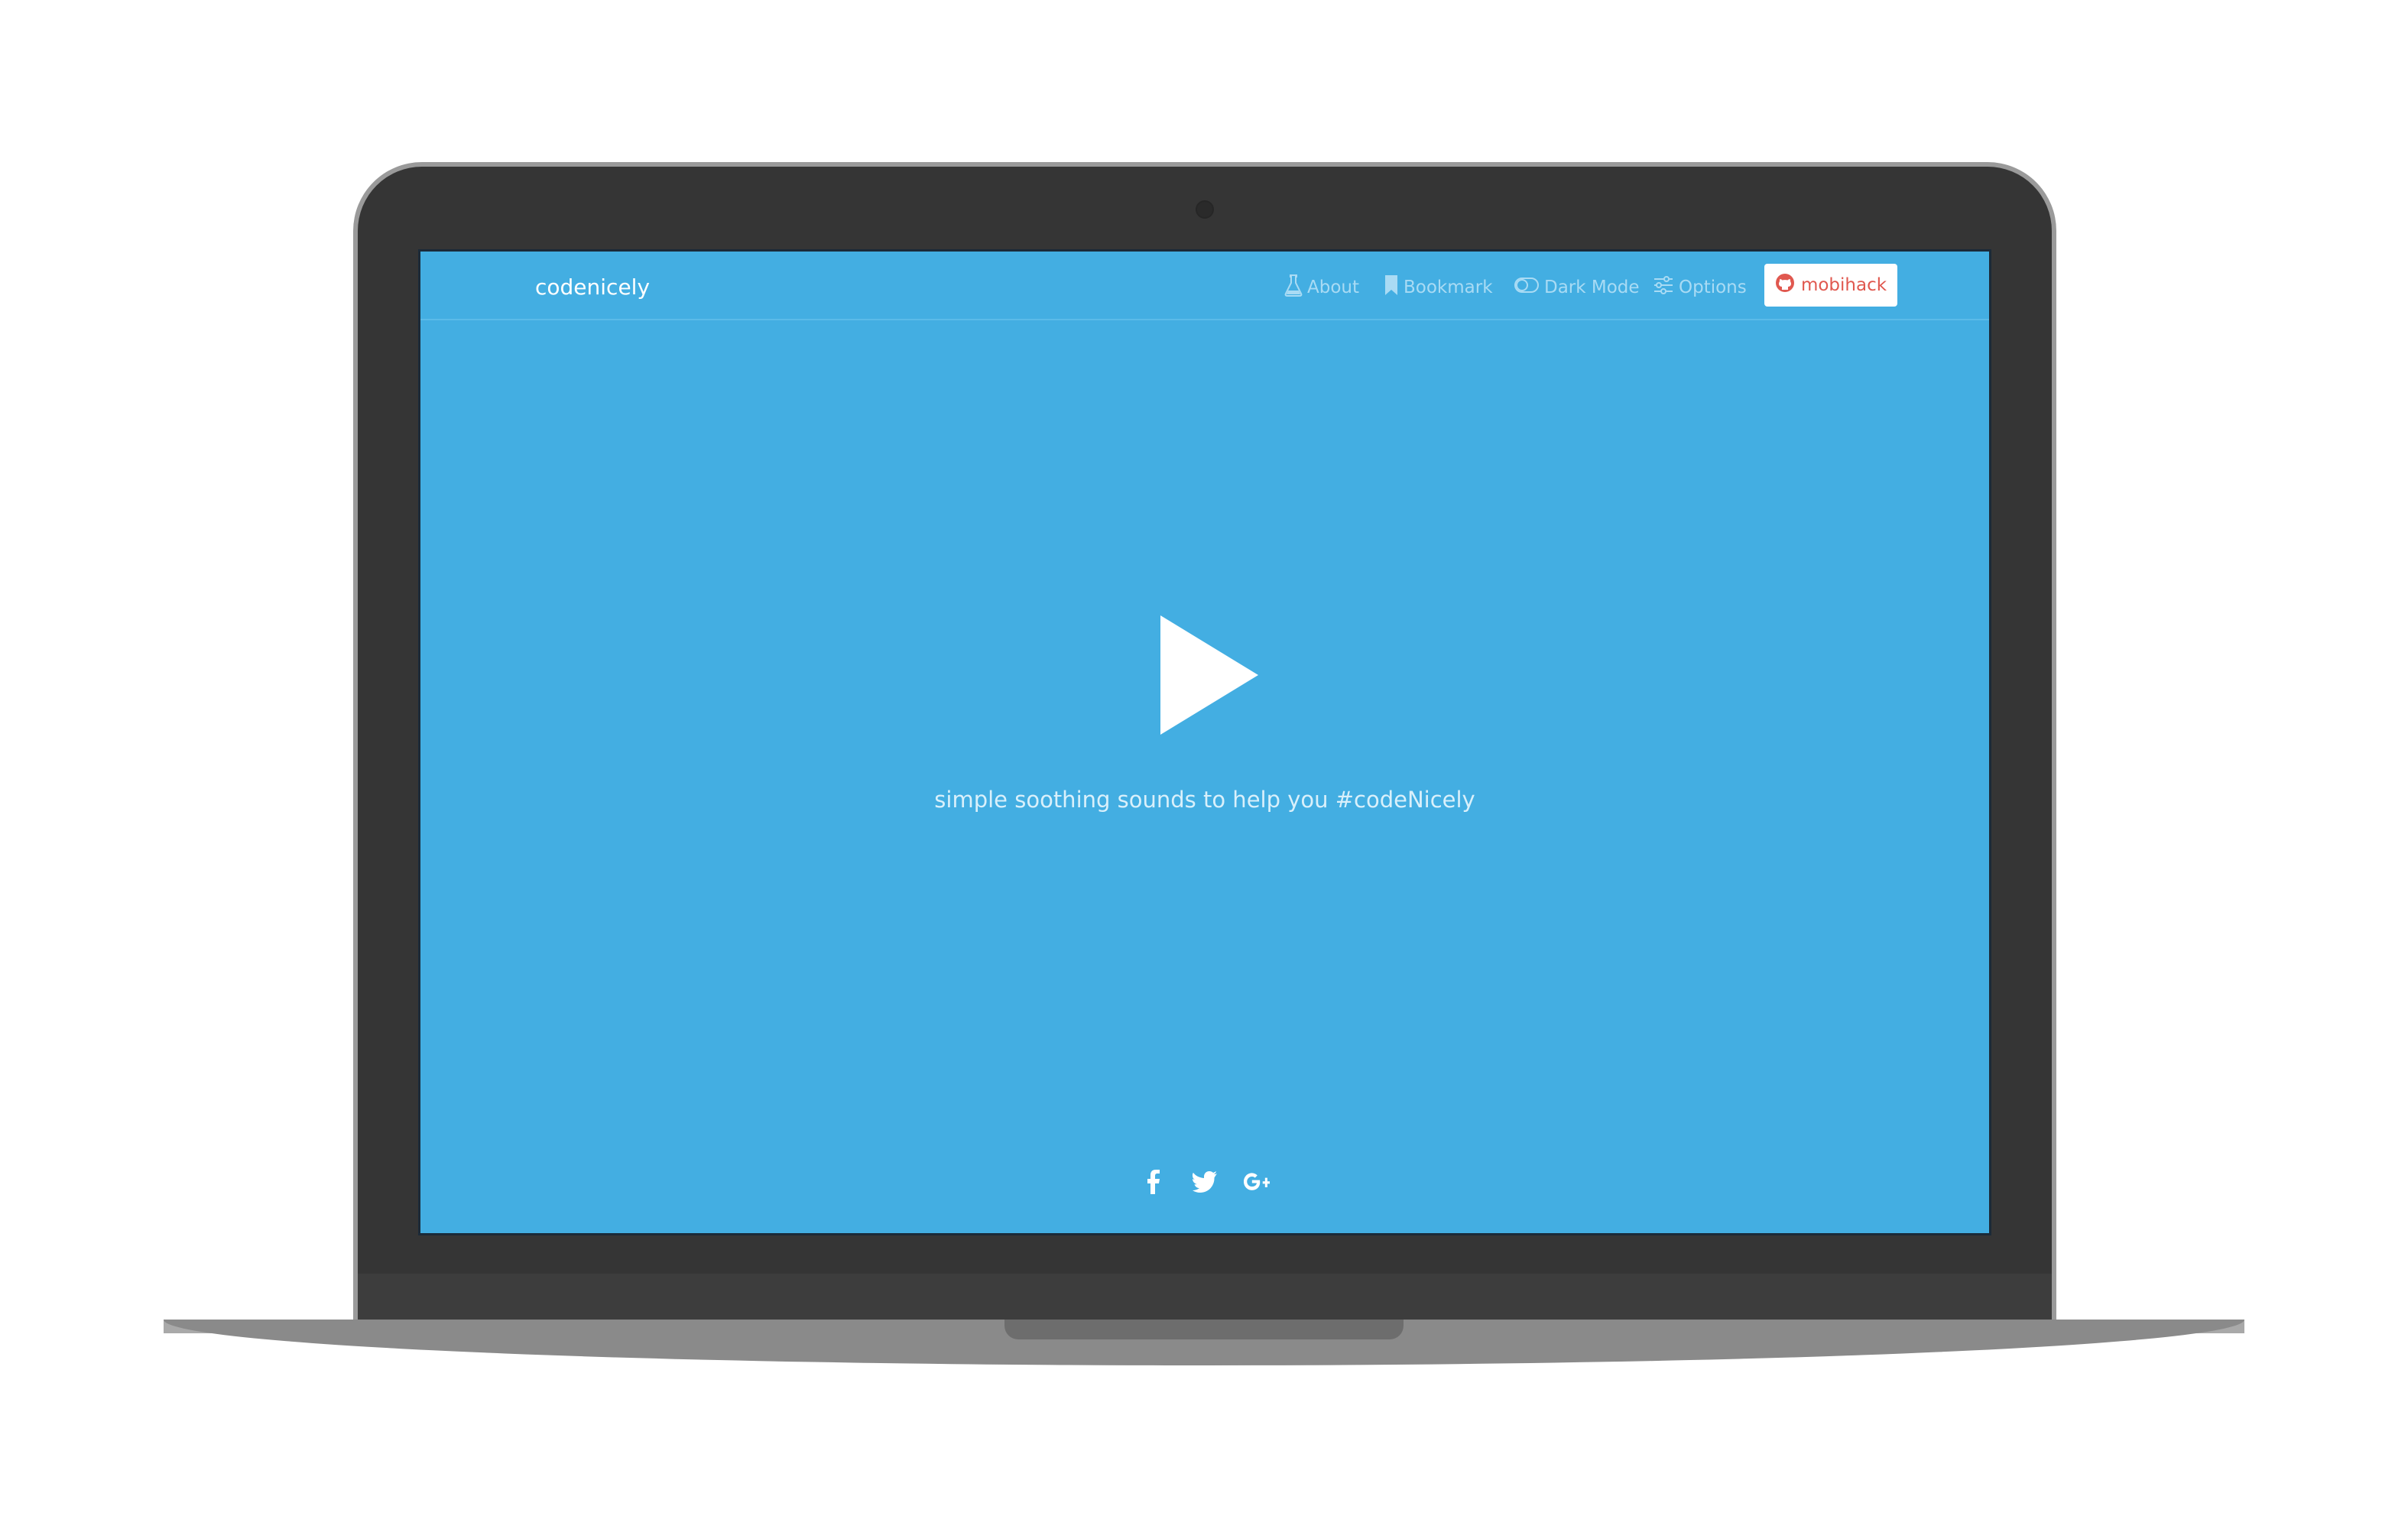 Image resolution: width=2408 pixels, height=1529 pixels. I want to click on social-links, so click(1205, 1182).